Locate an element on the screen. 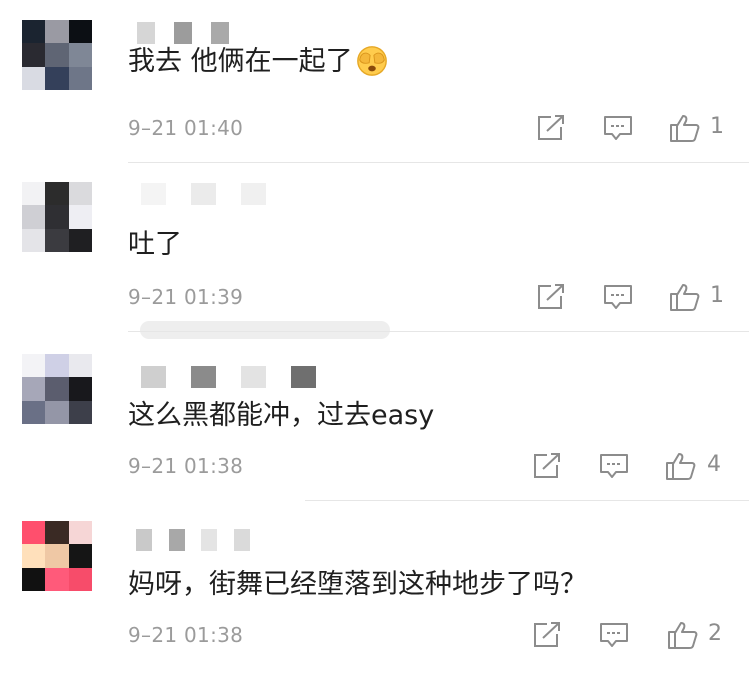  comment-text: 这么黑都能冲，过去easy is located at coordinates (281, 415).